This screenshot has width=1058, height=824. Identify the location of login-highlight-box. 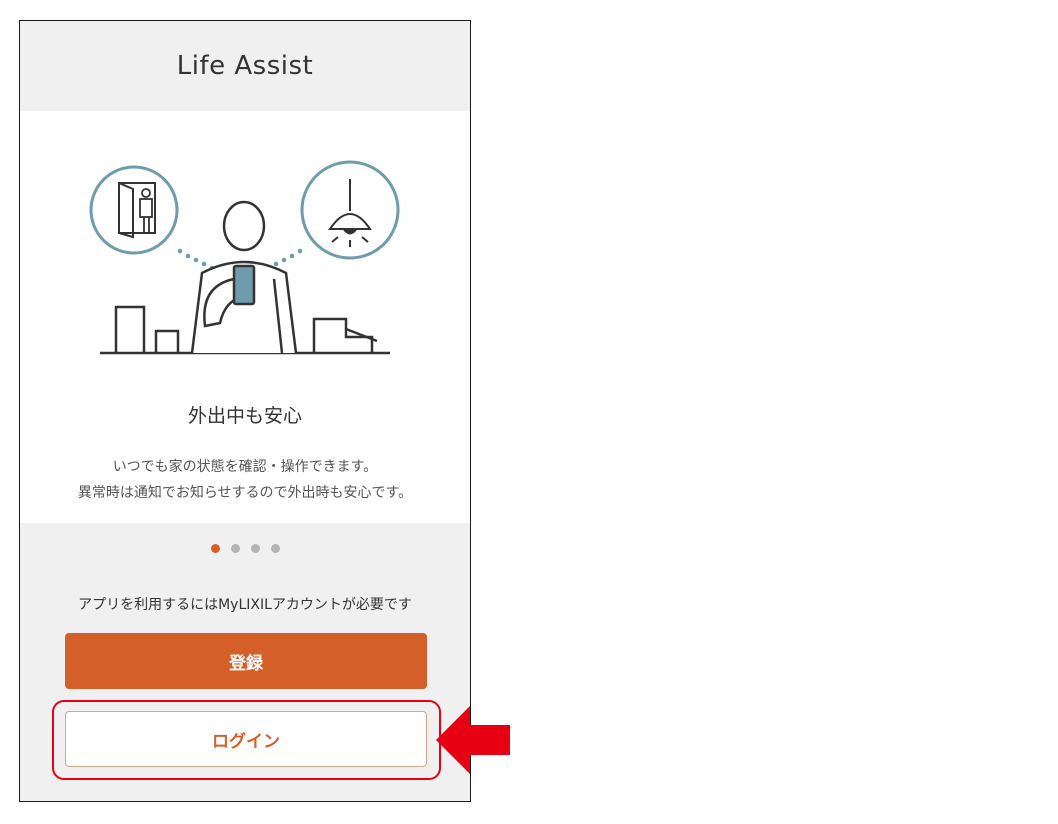
(246, 740).